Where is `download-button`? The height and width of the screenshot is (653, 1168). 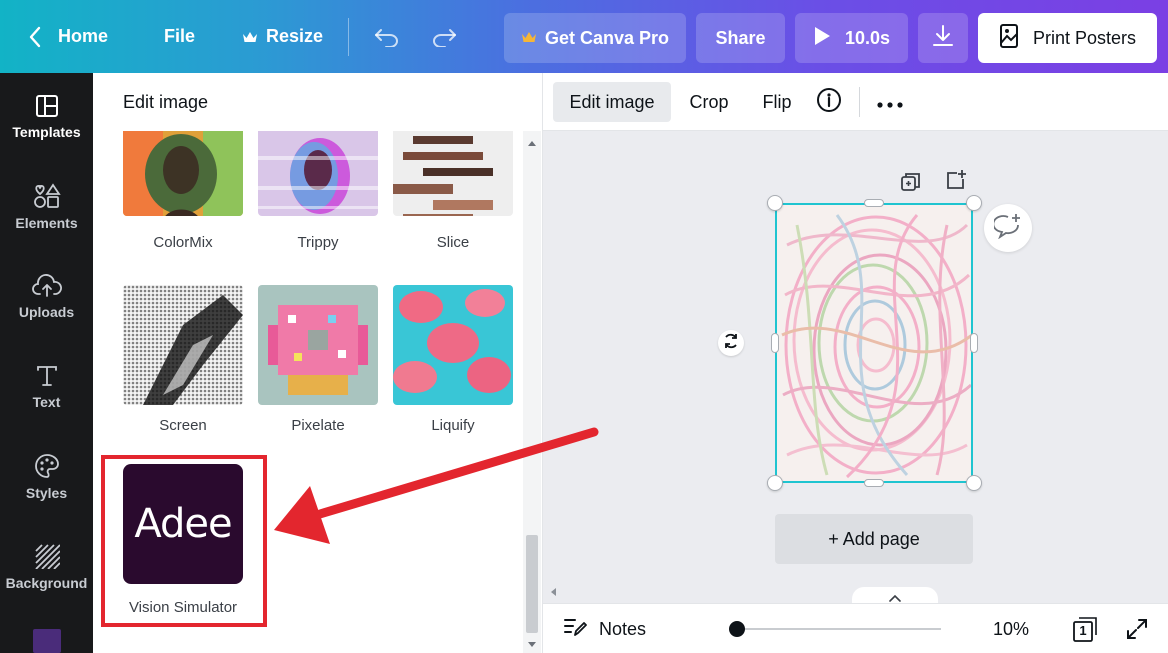 download-button is located at coordinates (943, 38).